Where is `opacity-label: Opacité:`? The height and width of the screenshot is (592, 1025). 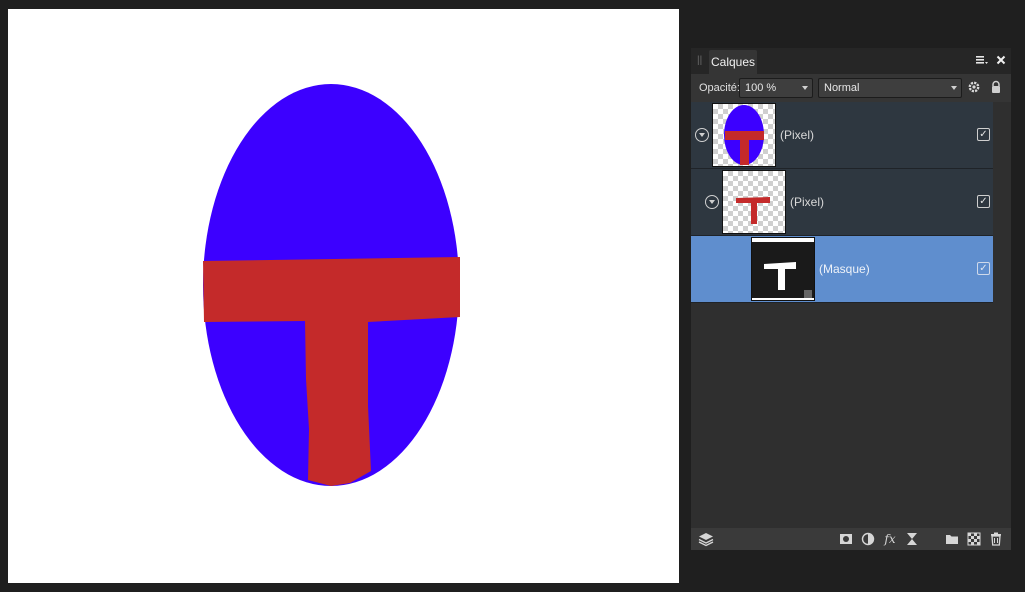 opacity-label: Opacité: is located at coordinates (719, 88).